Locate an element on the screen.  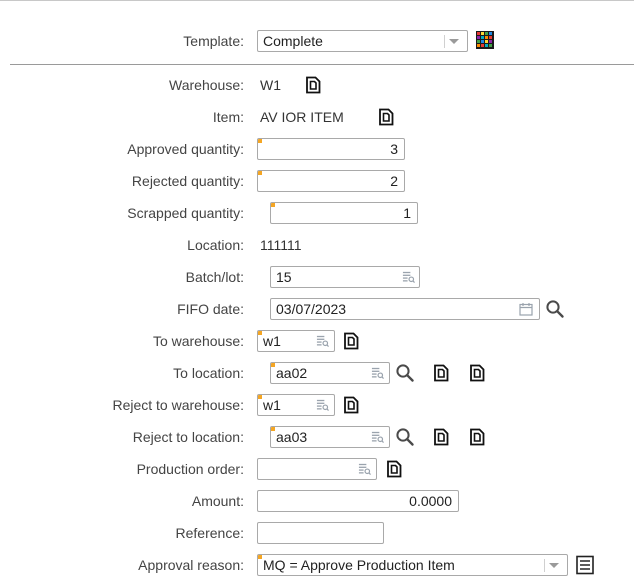
item-value: AV IOR ITEM is located at coordinates (302, 117).